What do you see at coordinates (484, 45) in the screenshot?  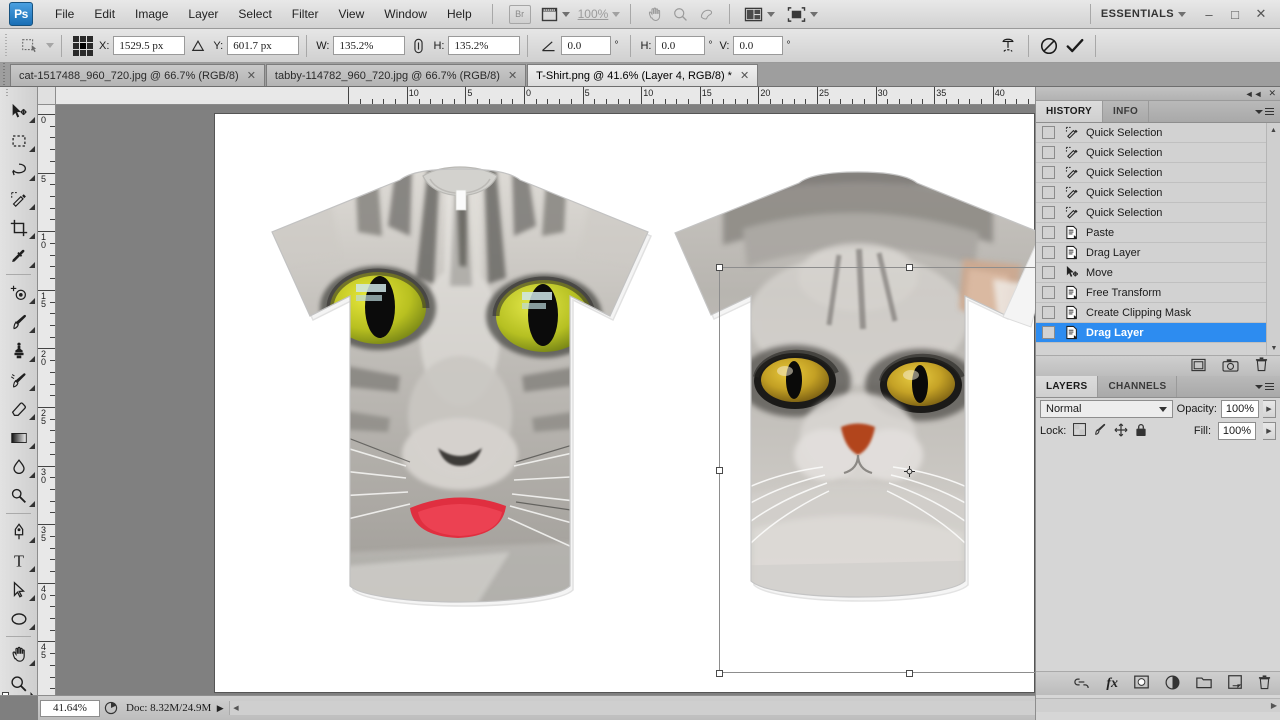 I see `height-input: 135.2%` at bounding box center [484, 45].